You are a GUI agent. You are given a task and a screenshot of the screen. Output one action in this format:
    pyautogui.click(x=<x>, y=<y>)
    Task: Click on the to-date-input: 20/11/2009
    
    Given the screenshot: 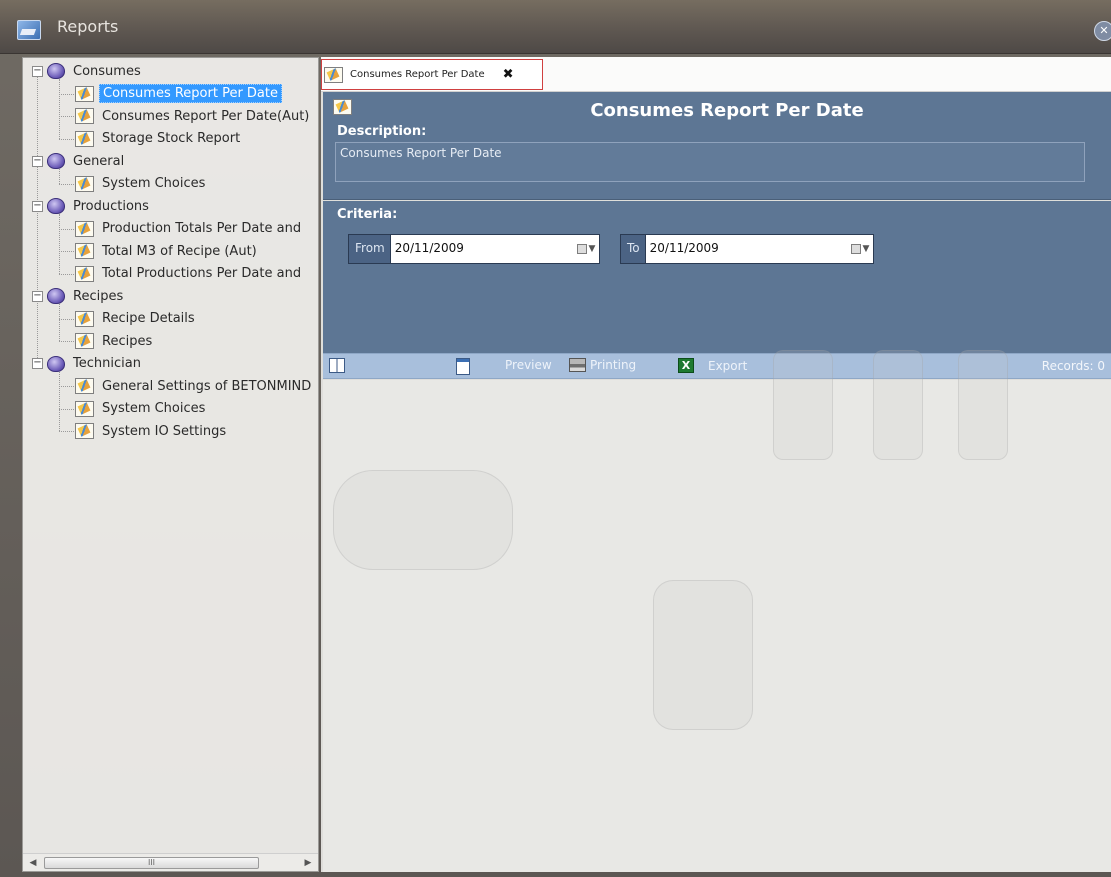 What is the action you would take?
    pyautogui.click(x=746, y=249)
    